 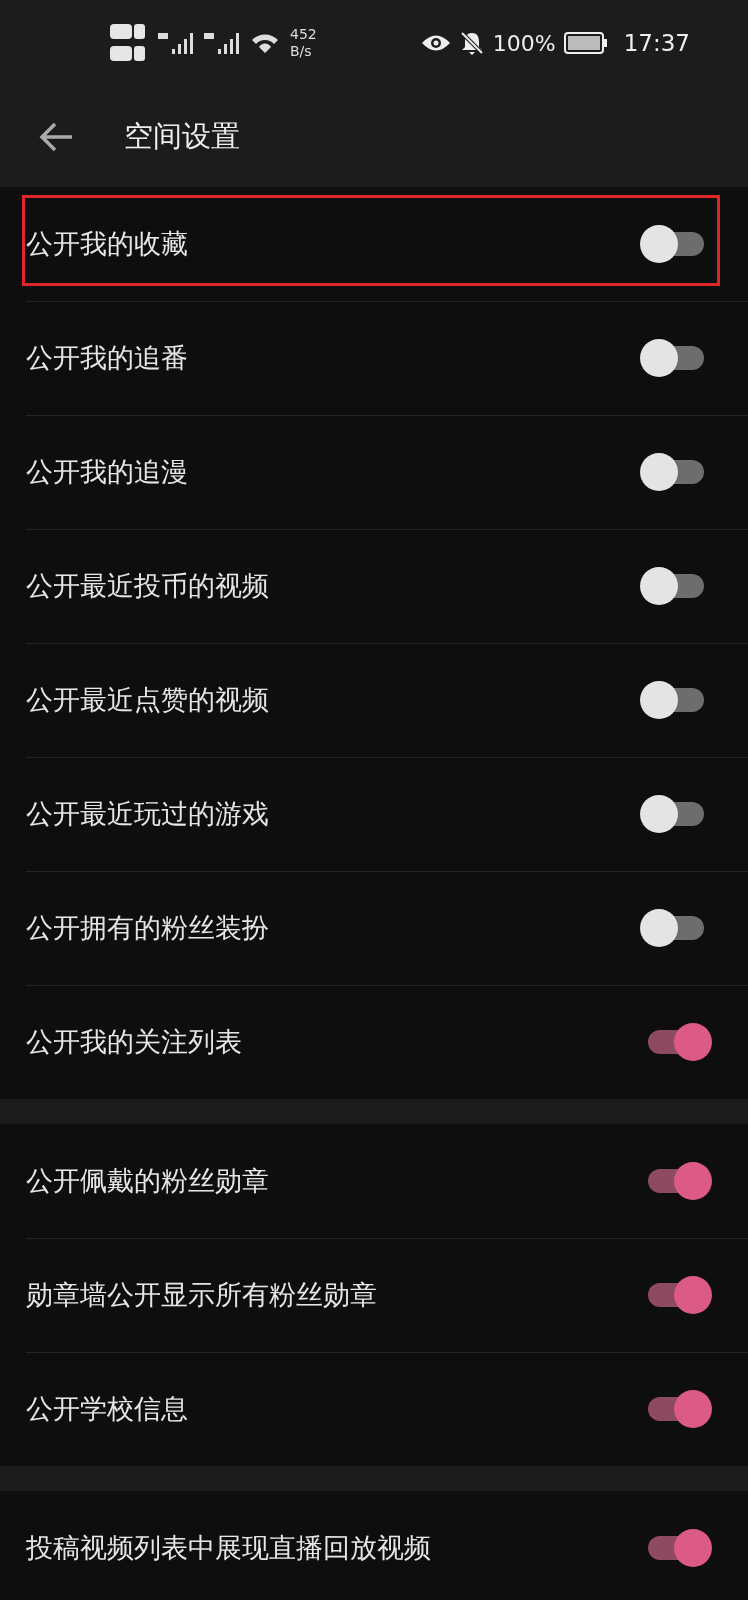 I want to click on setting-label: 公开我的关注列表, so click(x=134, y=1042).